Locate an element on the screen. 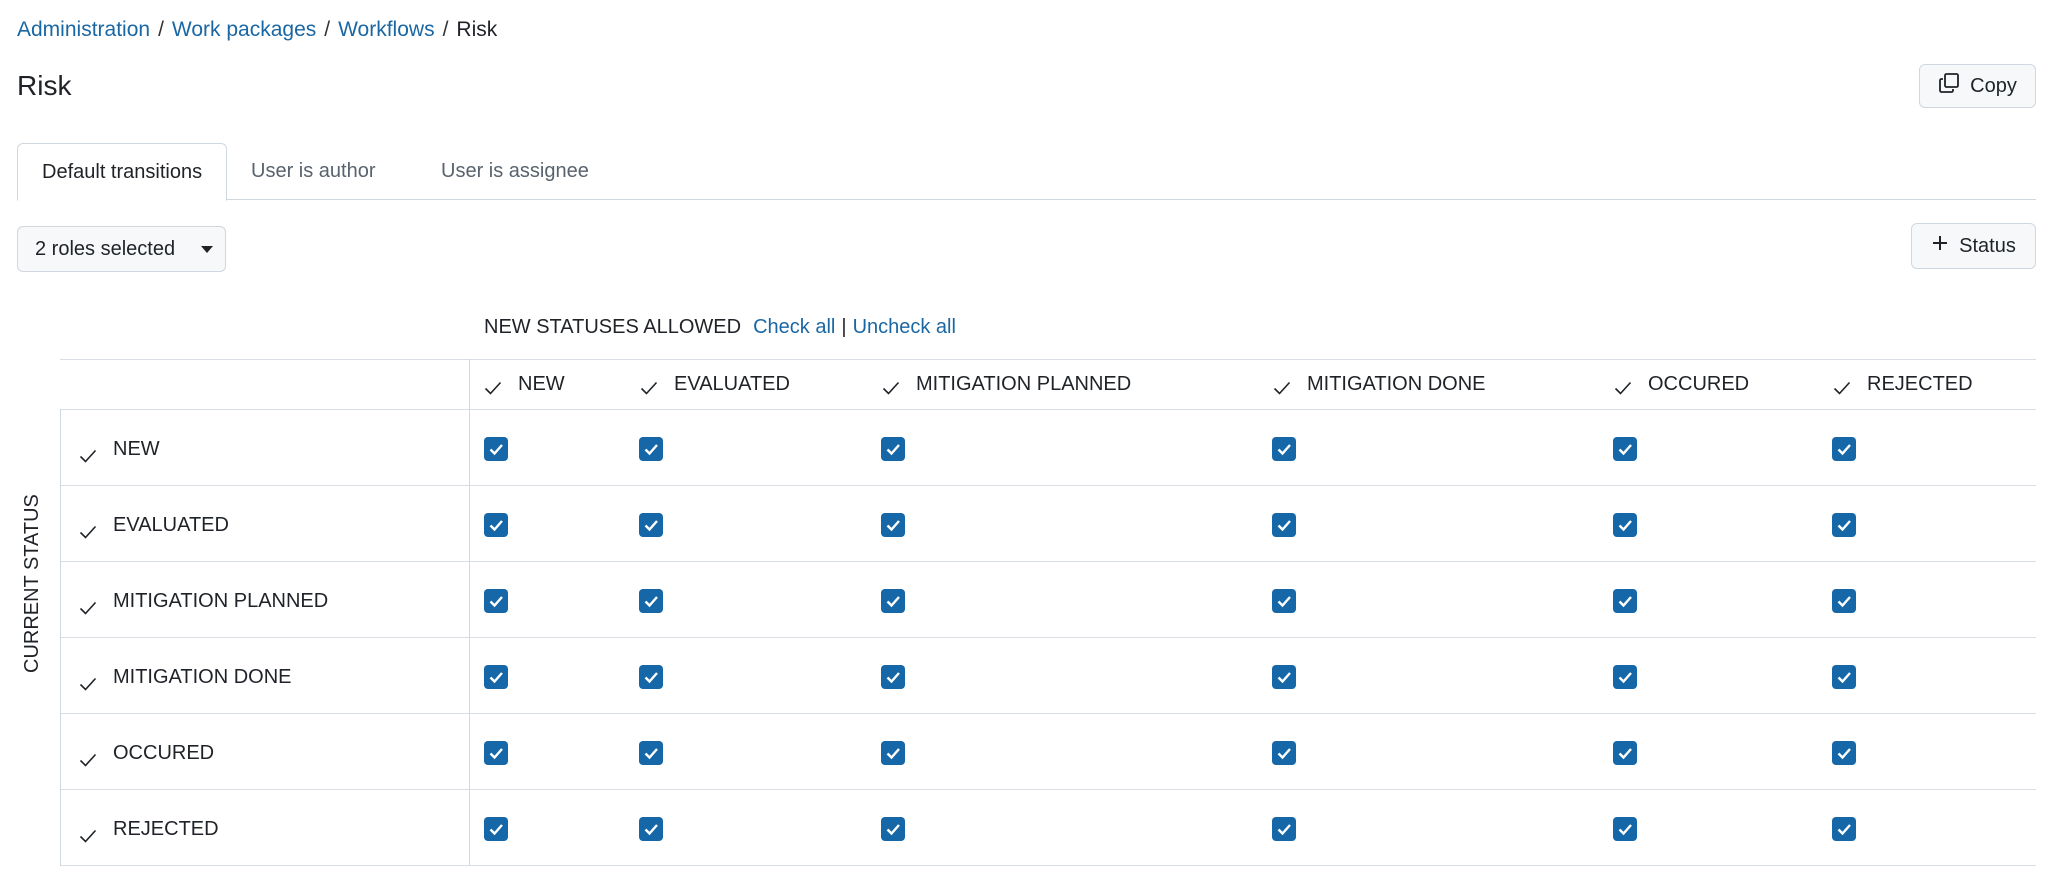 The image size is (2048, 895). column-header: EVALUATED is located at coordinates (715, 384).